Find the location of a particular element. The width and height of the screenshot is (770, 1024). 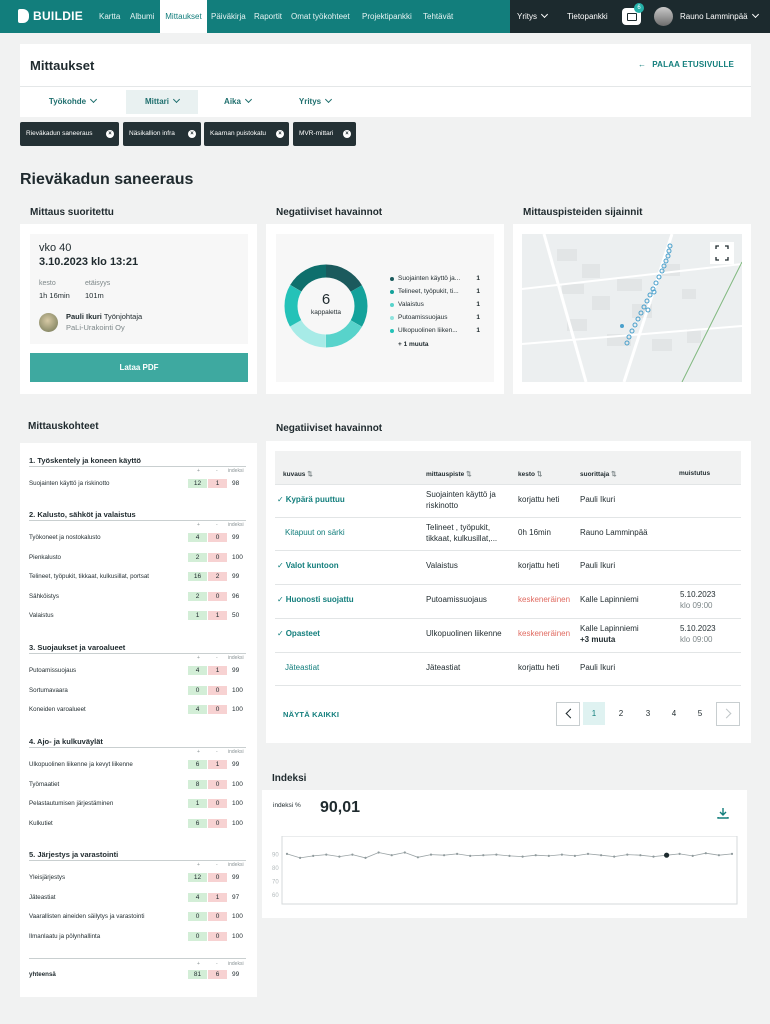

row-description: ✓ Huonosti suojattu is located at coordinates (315, 599).